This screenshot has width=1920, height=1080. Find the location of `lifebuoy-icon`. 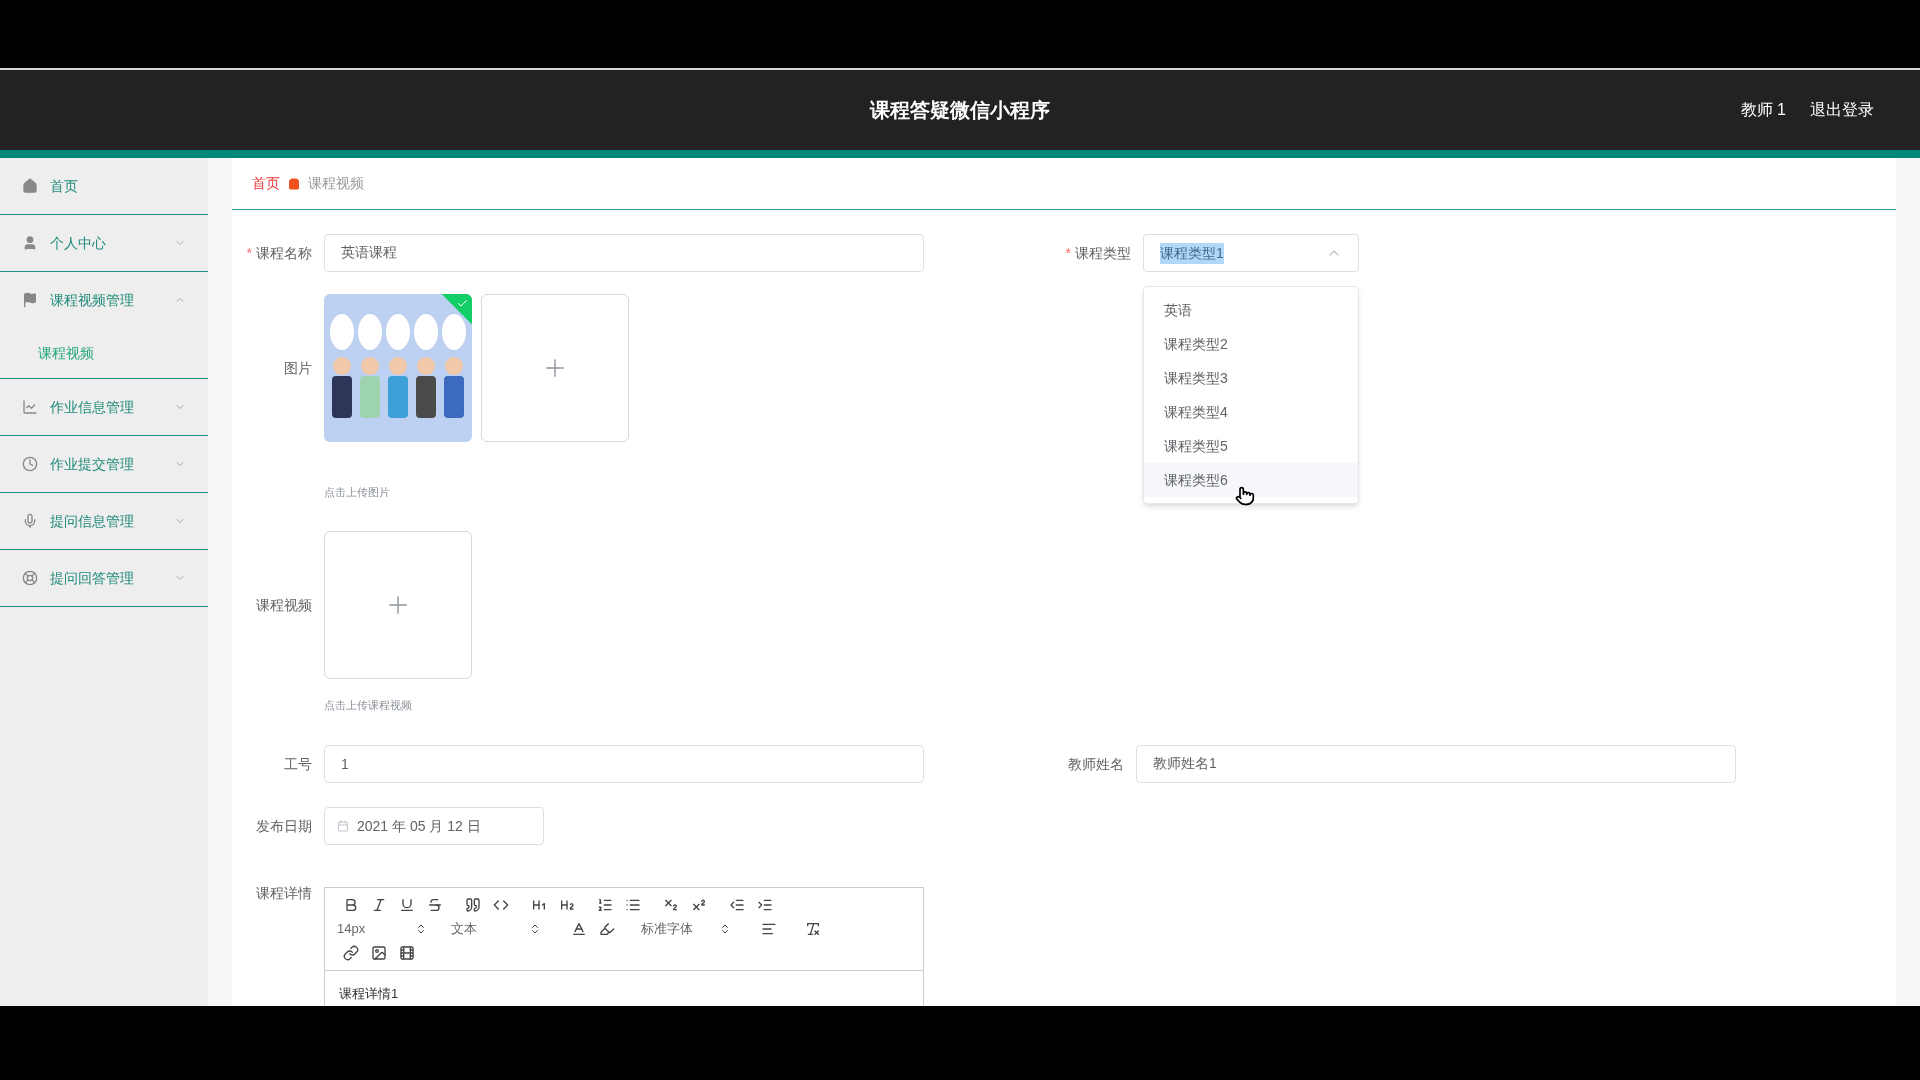

lifebuoy-icon is located at coordinates (30, 578).